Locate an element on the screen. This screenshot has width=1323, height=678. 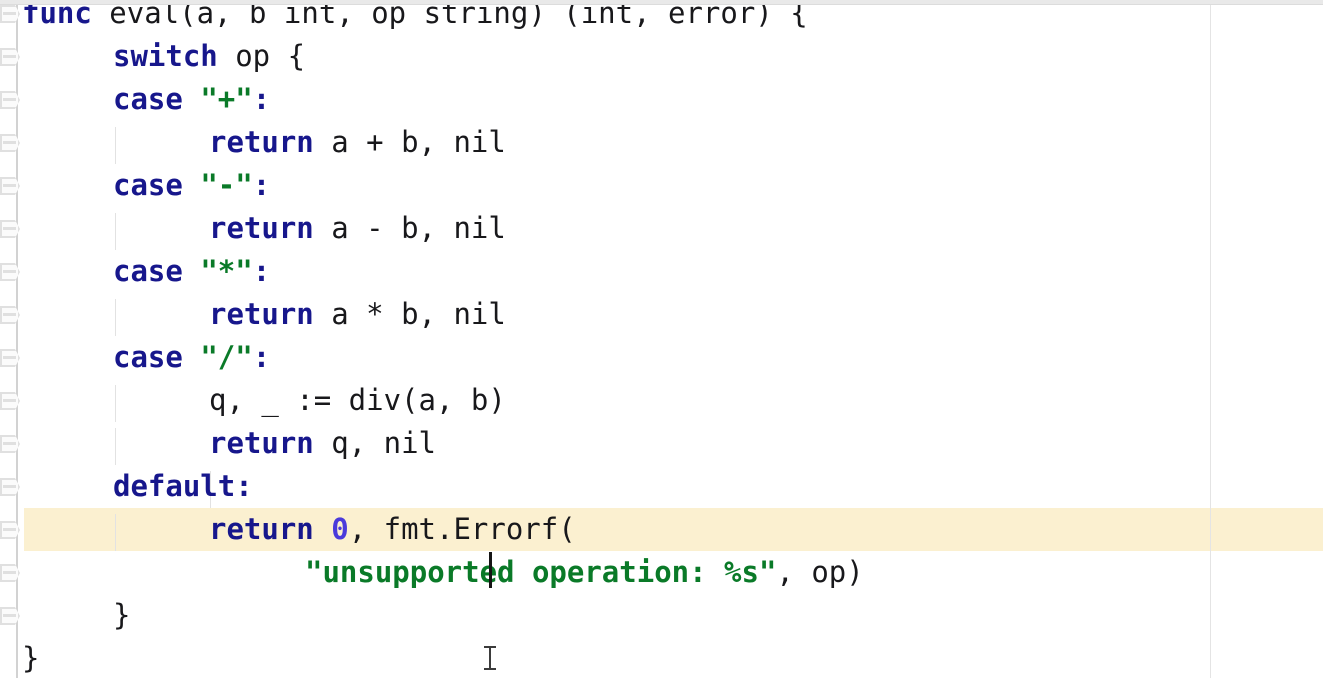
code-line: default: is located at coordinates (183, 486).